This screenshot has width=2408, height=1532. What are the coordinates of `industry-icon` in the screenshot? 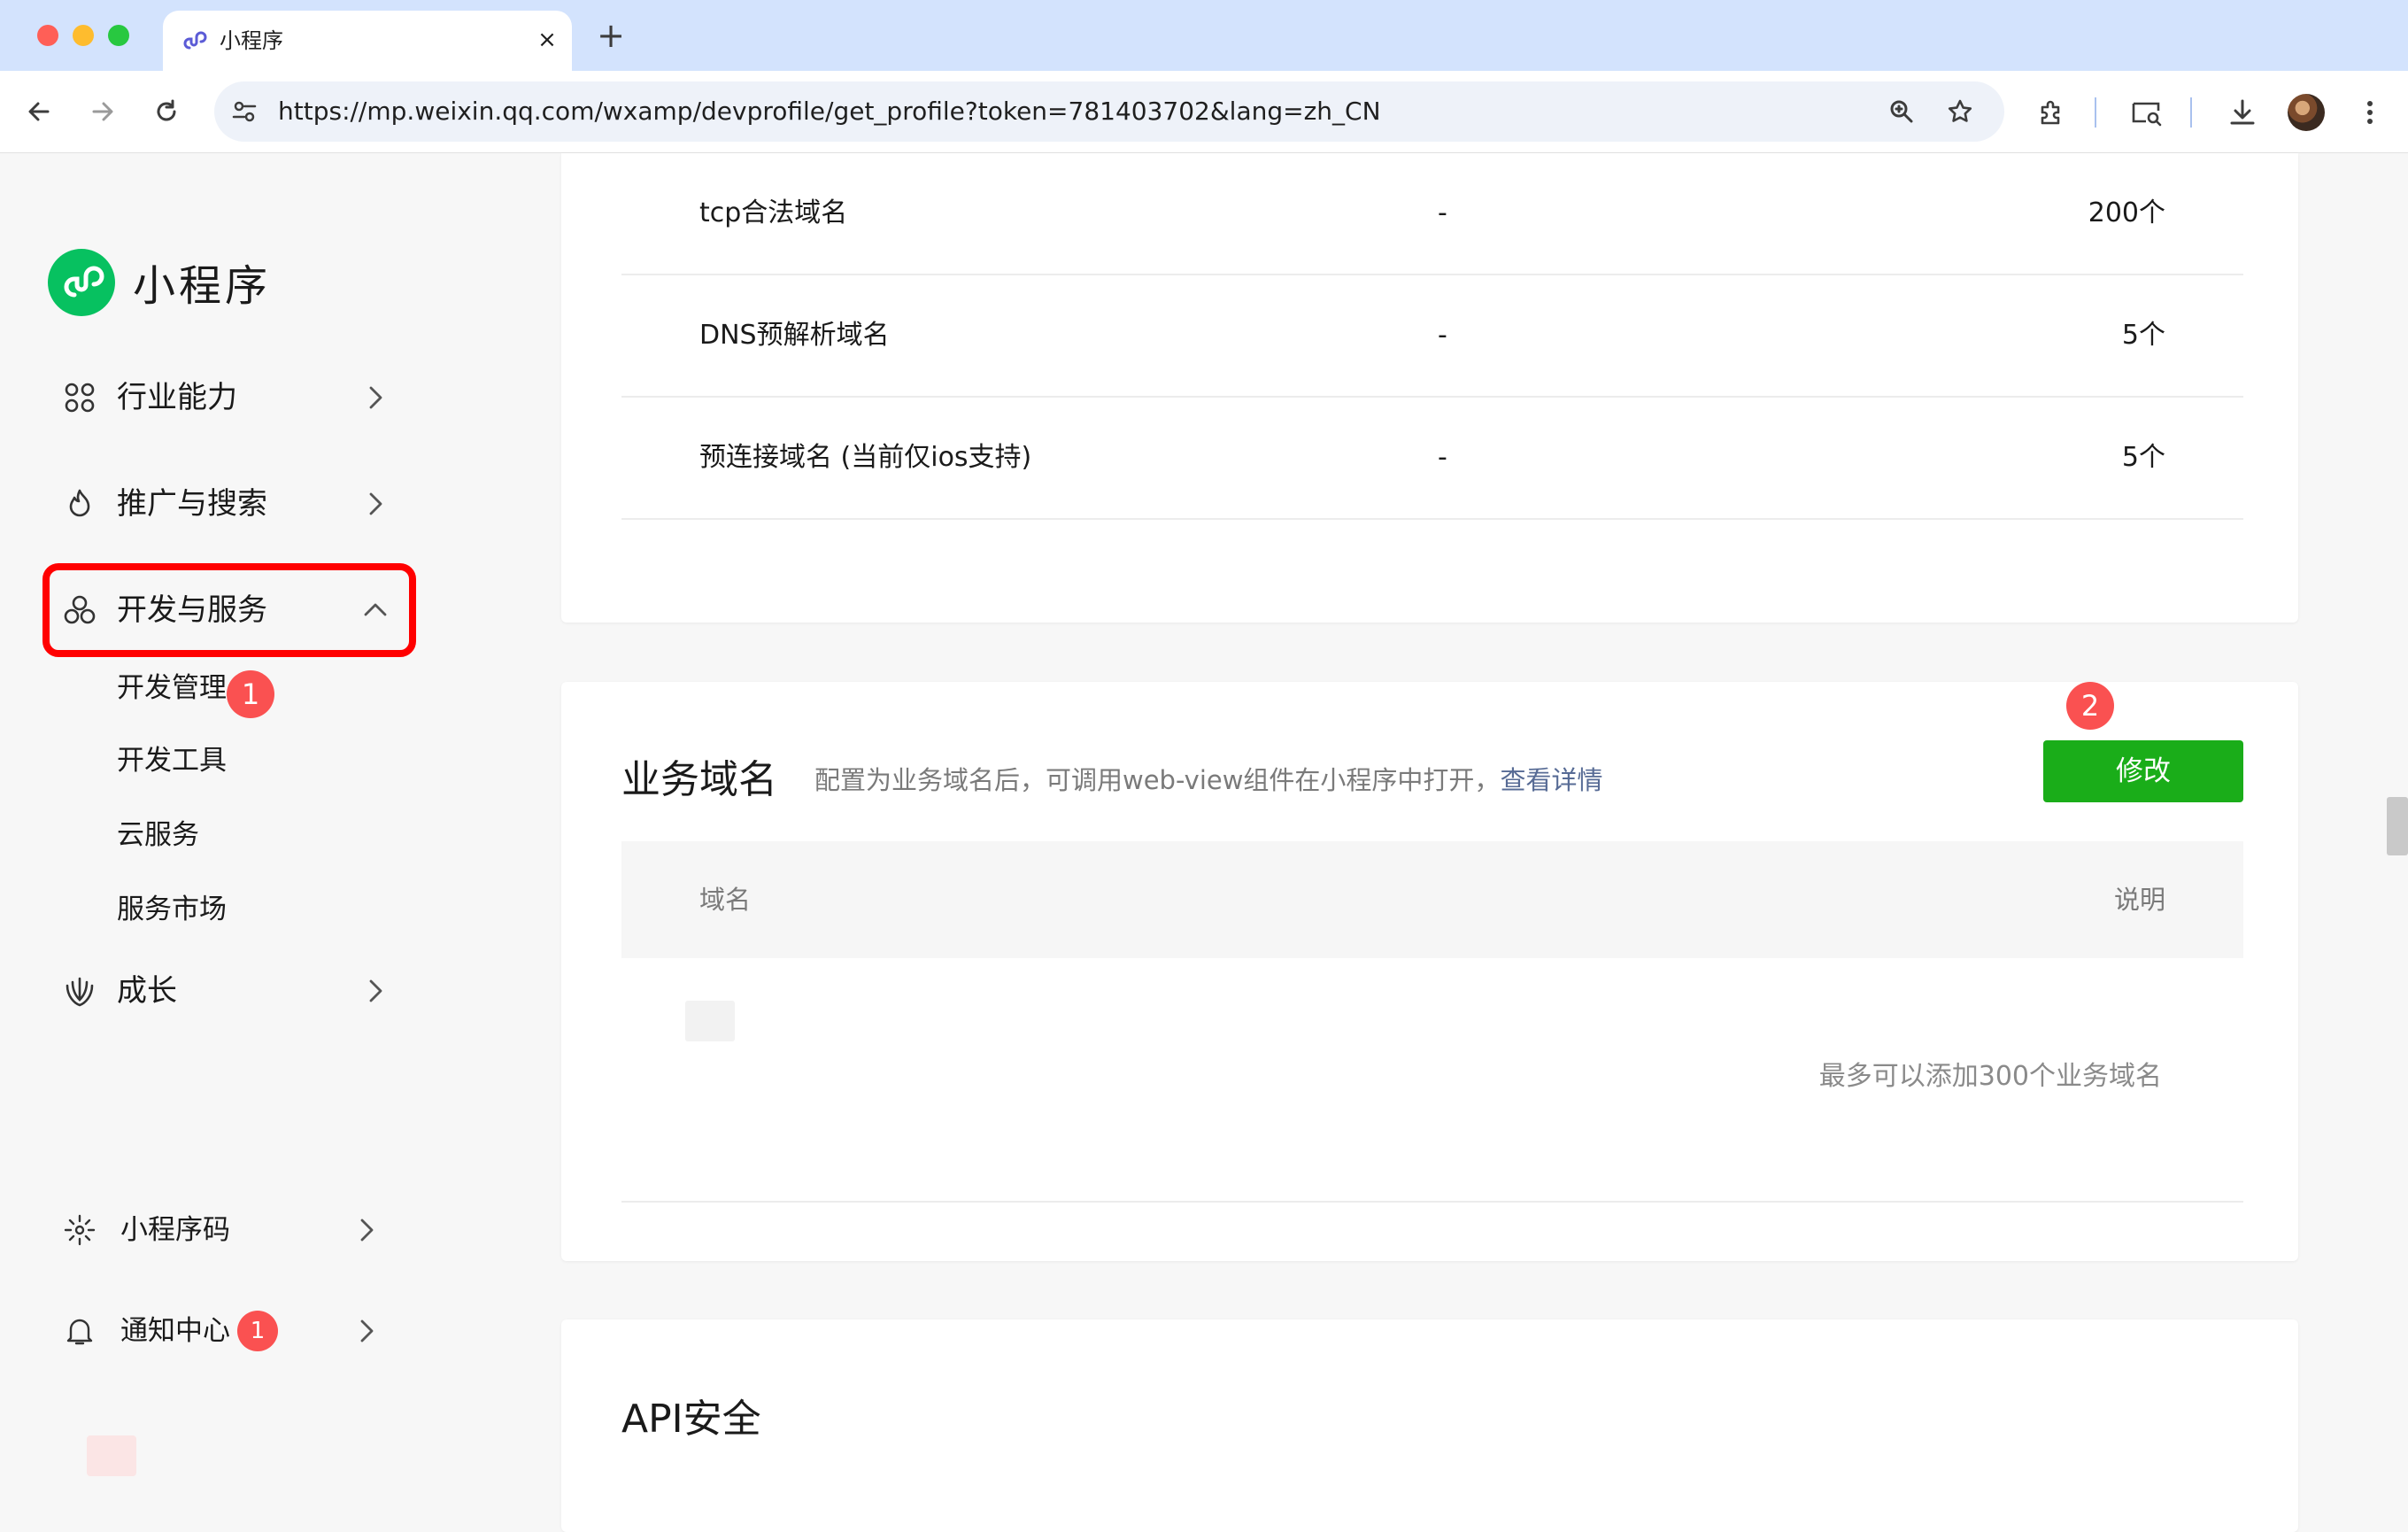 It's located at (80, 398).